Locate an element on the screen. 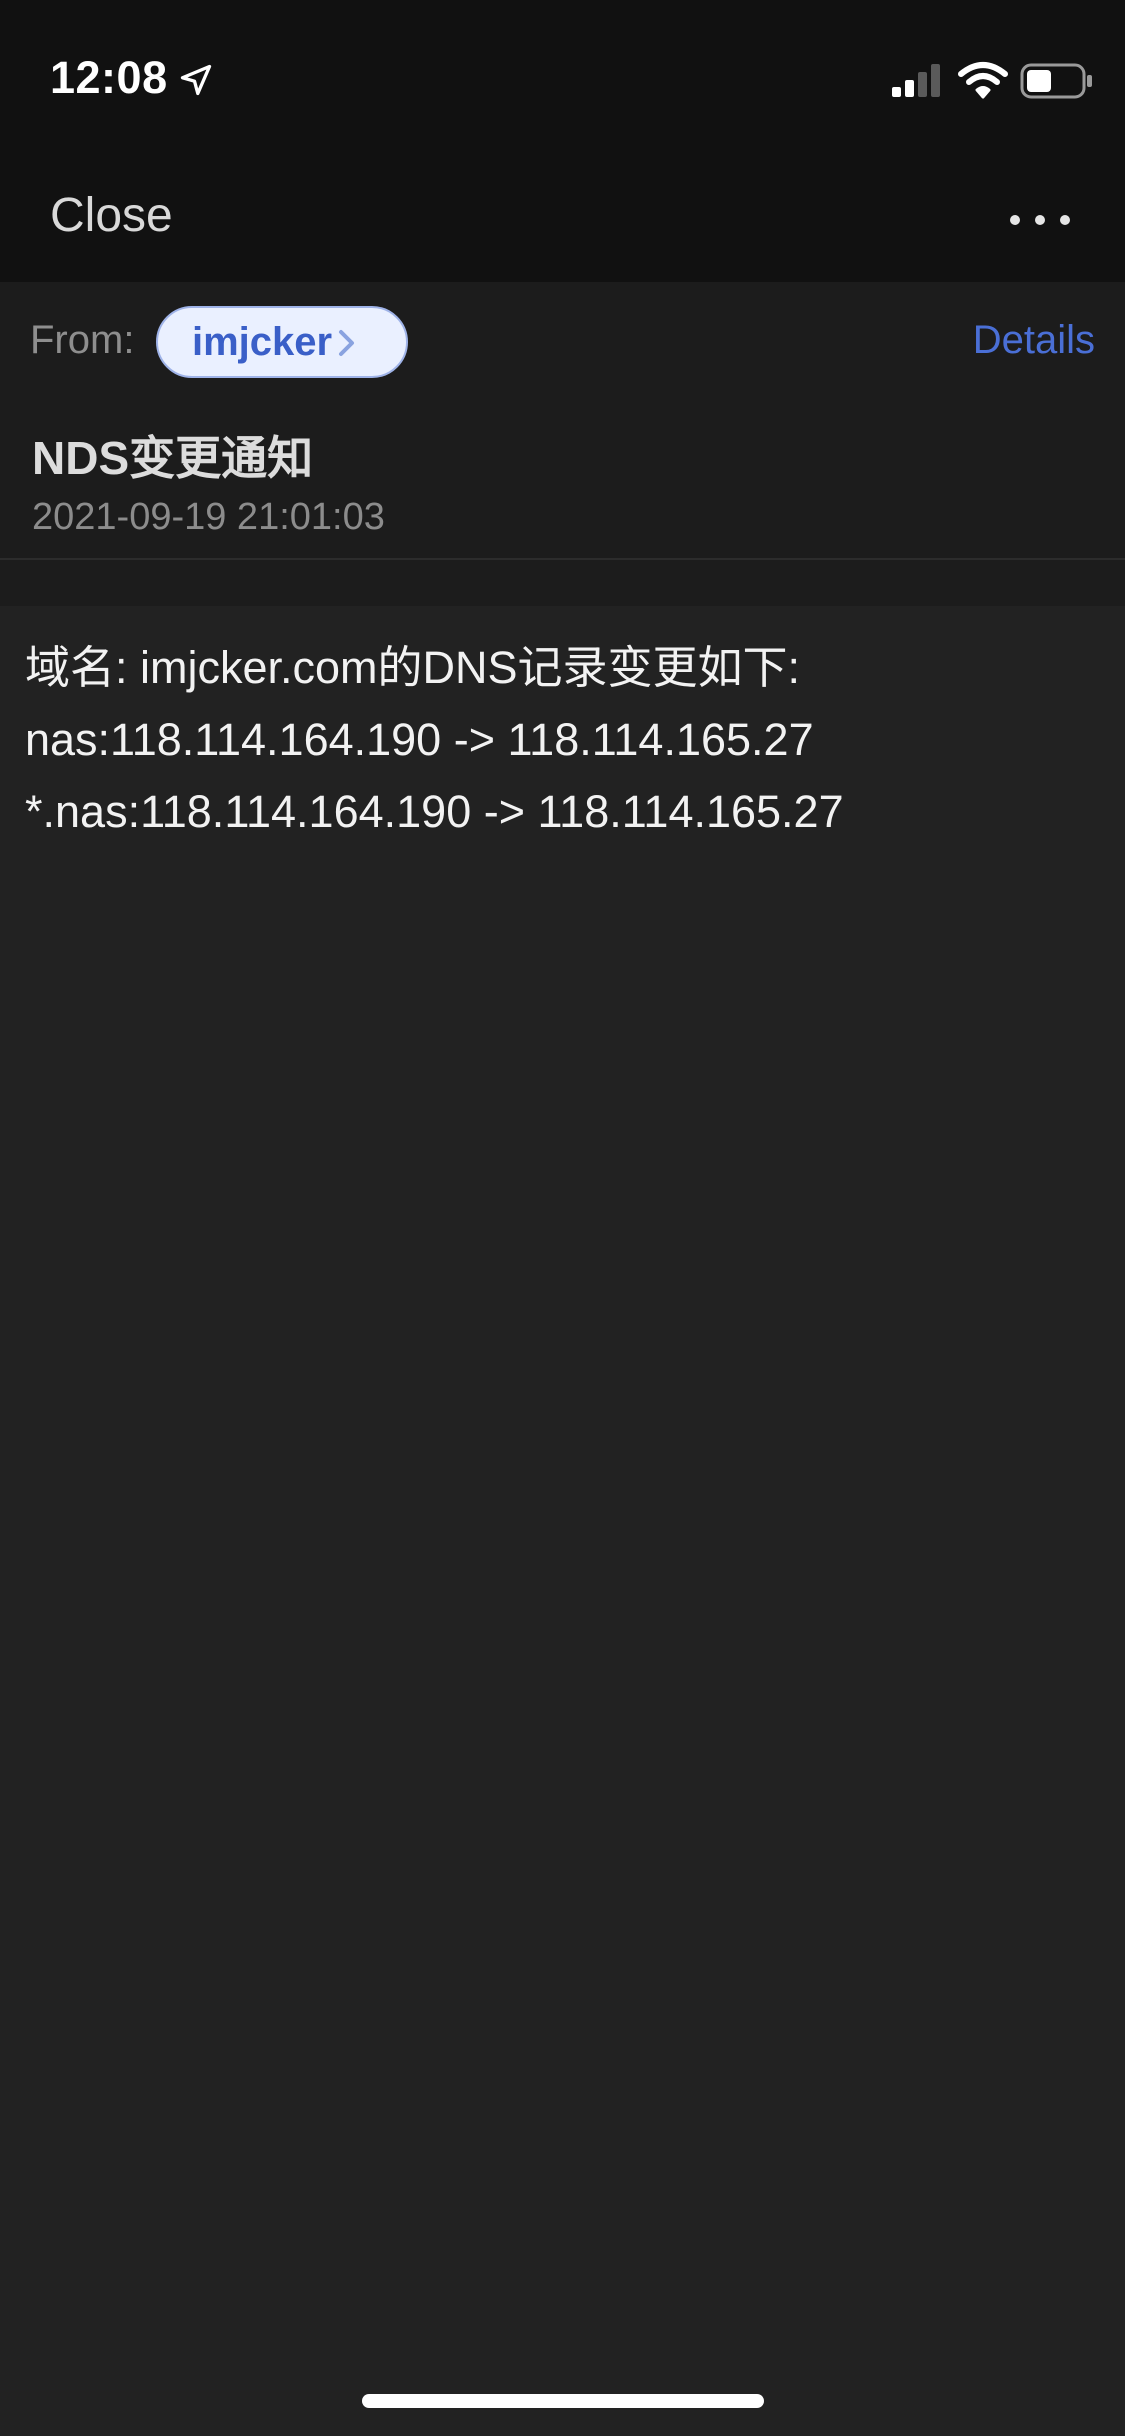 The width and height of the screenshot is (1125, 2436). body-line: 域名: imjcker.com的DNS记录变更如下: is located at coordinates (413, 667).